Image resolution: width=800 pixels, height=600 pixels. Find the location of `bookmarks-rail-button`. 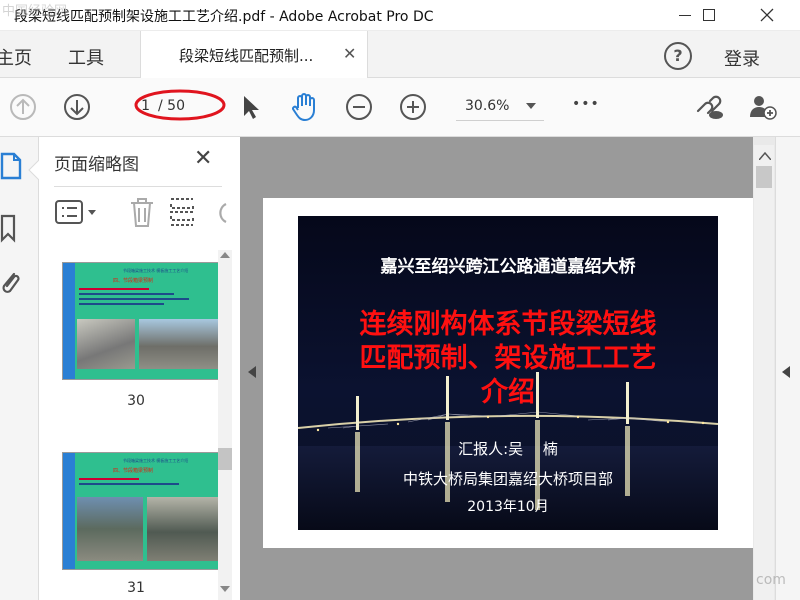

bookmarks-rail-button is located at coordinates (10, 231).